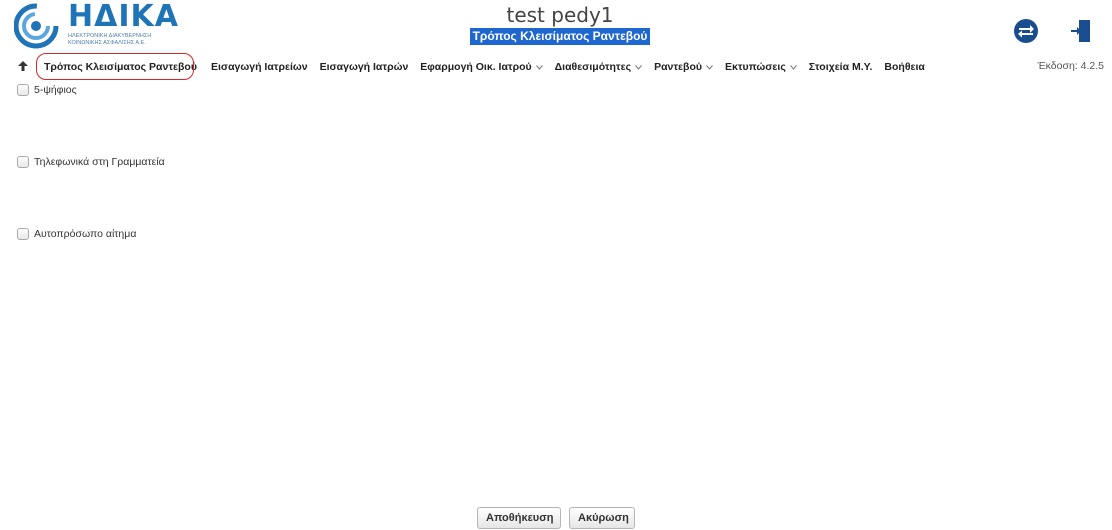 This screenshot has height=530, width=1112. I want to click on option-phone-secretary: Τηλεφωνικά στη Γραμματεία, so click(91, 162).